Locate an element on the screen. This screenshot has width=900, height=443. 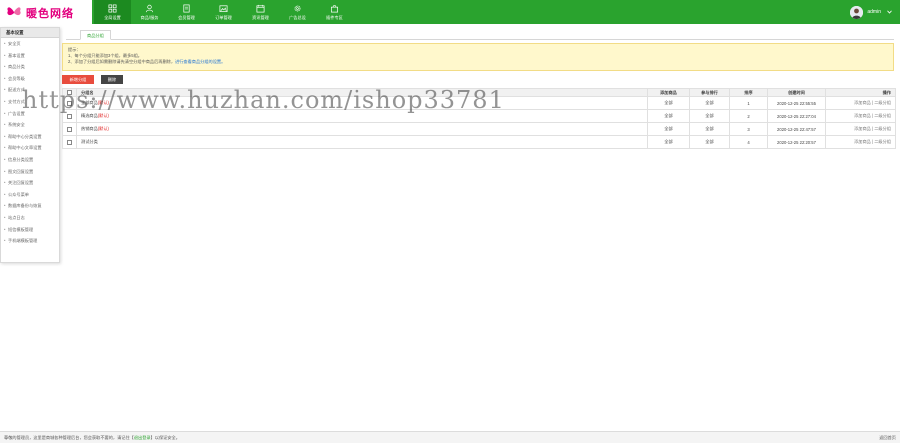
col-add-products: 添加商品 is located at coordinates (668, 92).